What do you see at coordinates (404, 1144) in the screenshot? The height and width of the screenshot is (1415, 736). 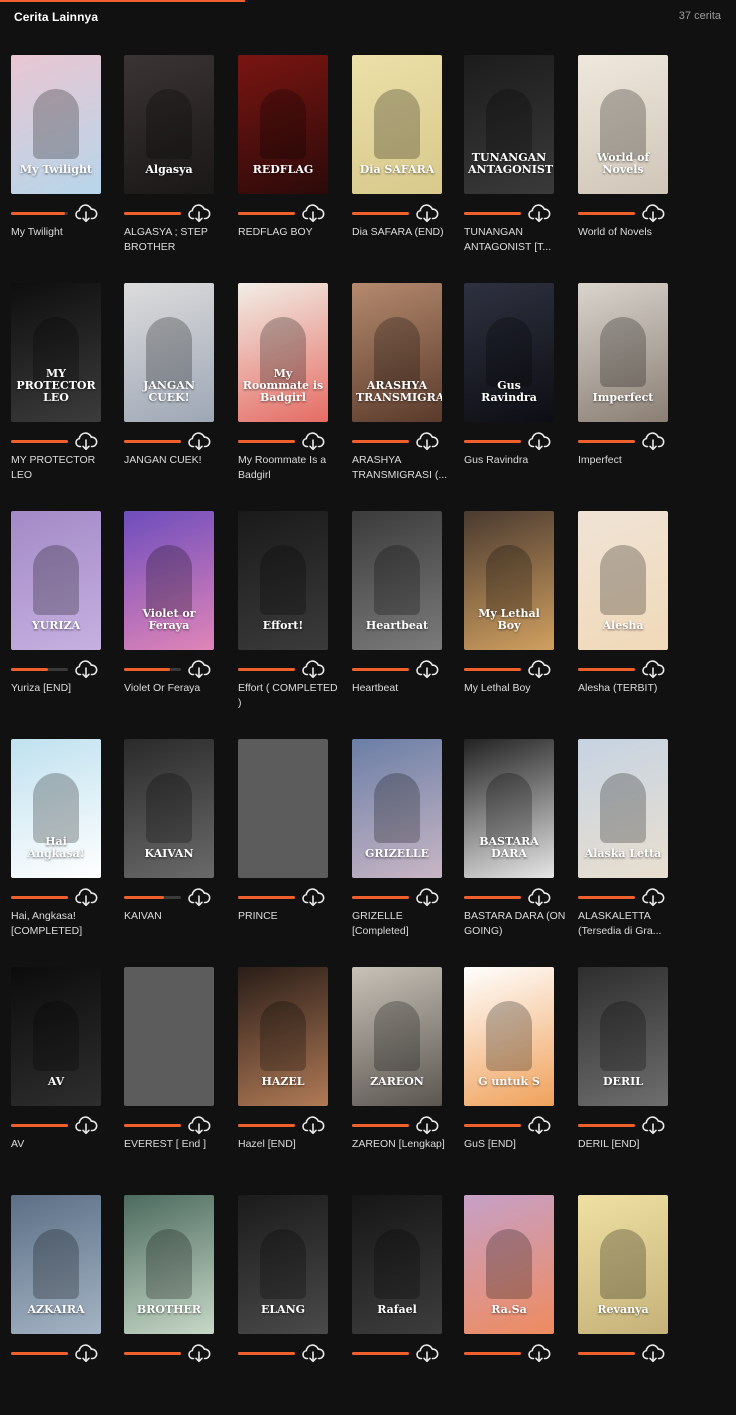 I see `story-title: ZAREON [Lengkap]` at bounding box center [404, 1144].